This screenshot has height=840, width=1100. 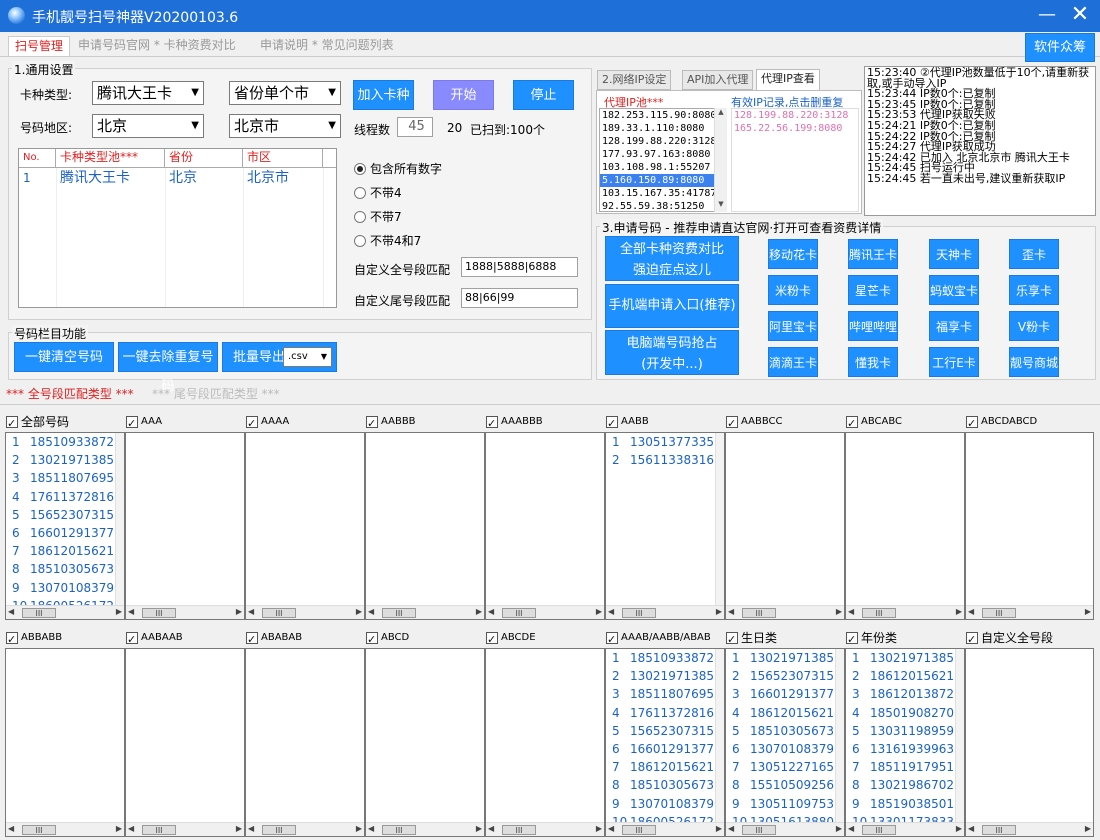 I want to click on stop-button: 停止, so click(x=543, y=95).